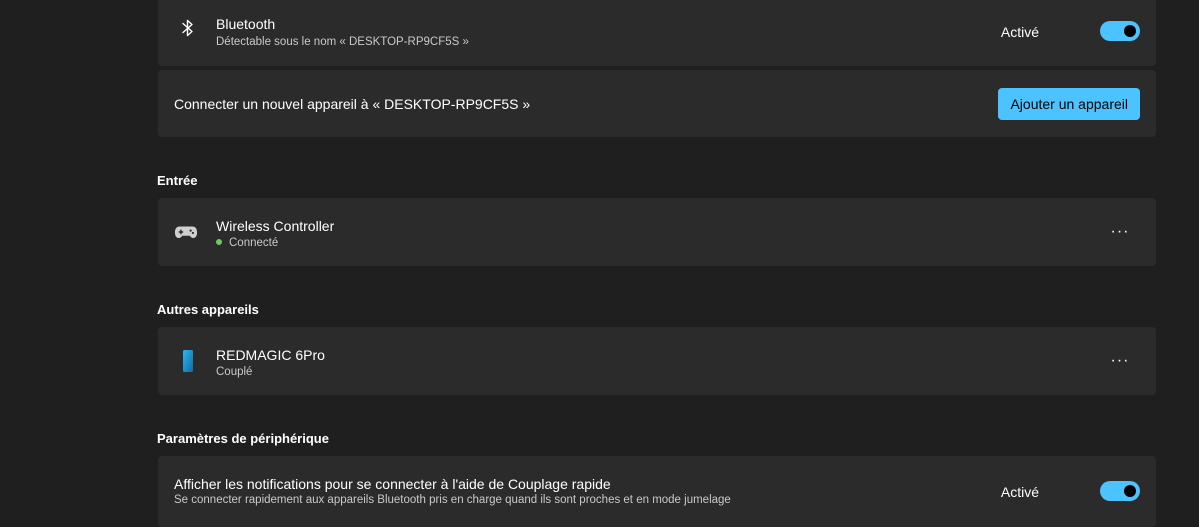 This screenshot has height=527, width=1199. I want to click on device-name: REDMAGIC 6Pro, so click(270, 355).